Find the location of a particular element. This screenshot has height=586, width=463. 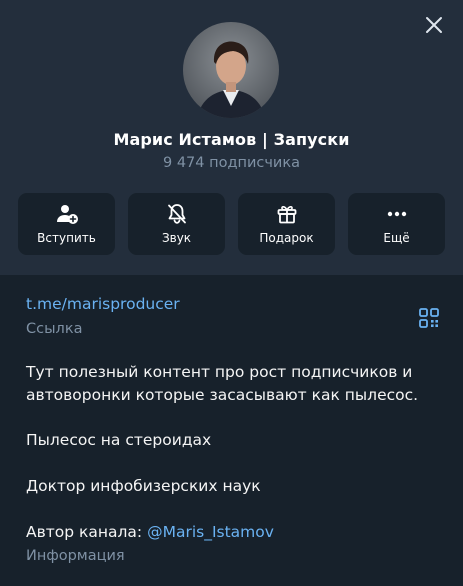

info-caption: Информация is located at coordinates (75, 556).